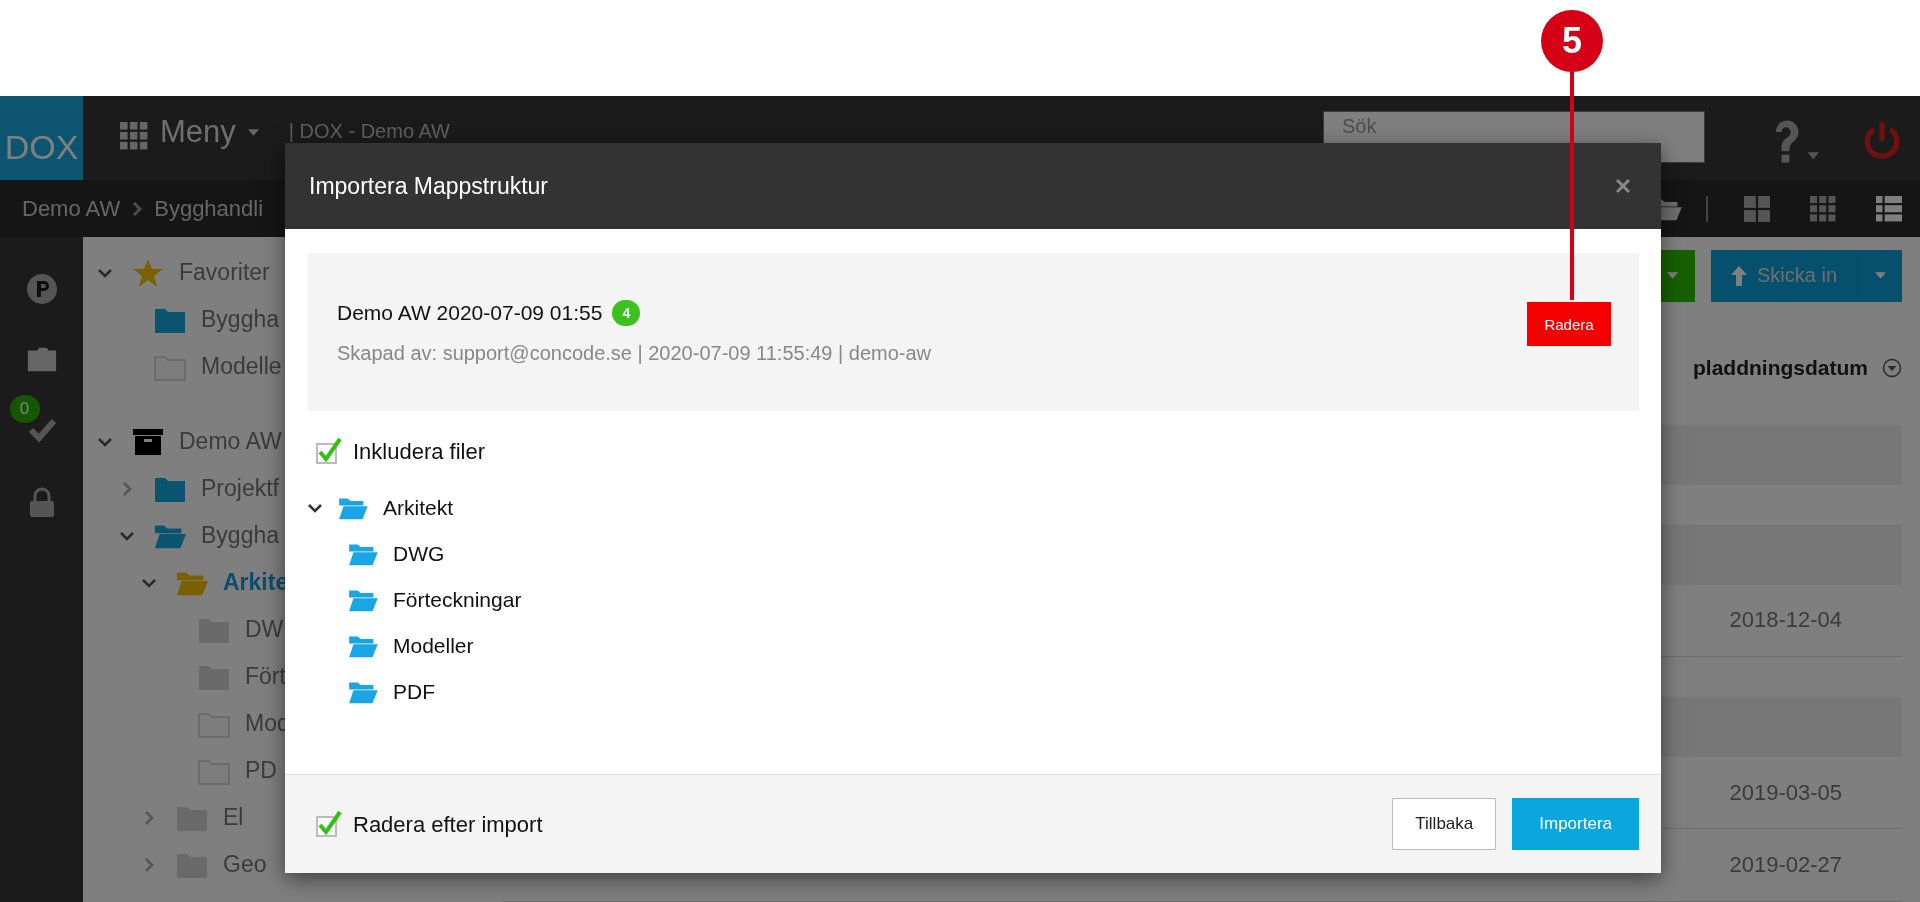 The width and height of the screenshot is (1920, 902). Describe the element at coordinates (626, 312) in the screenshot. I see `count-badge: 4` at that location.